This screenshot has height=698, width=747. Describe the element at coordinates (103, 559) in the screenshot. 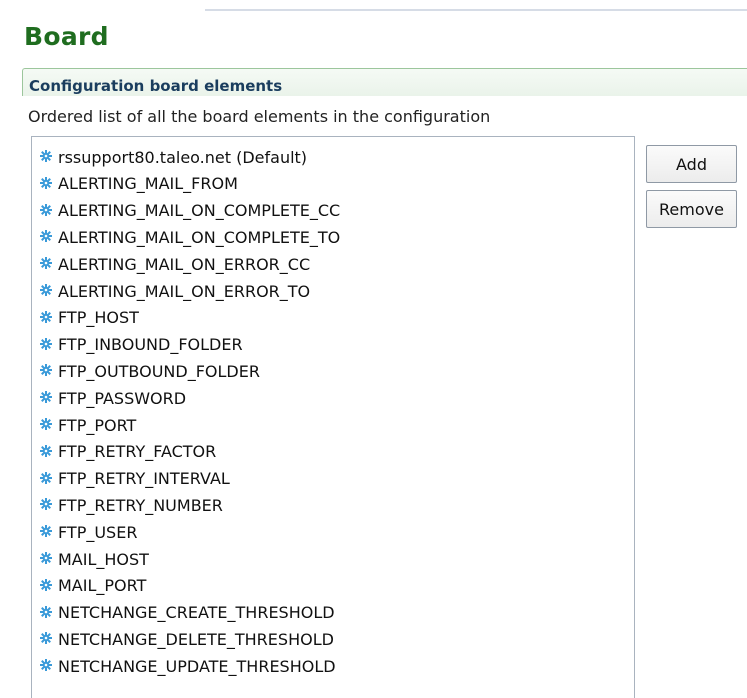

I see `list-item-label: MAIL_HOST` at that location.